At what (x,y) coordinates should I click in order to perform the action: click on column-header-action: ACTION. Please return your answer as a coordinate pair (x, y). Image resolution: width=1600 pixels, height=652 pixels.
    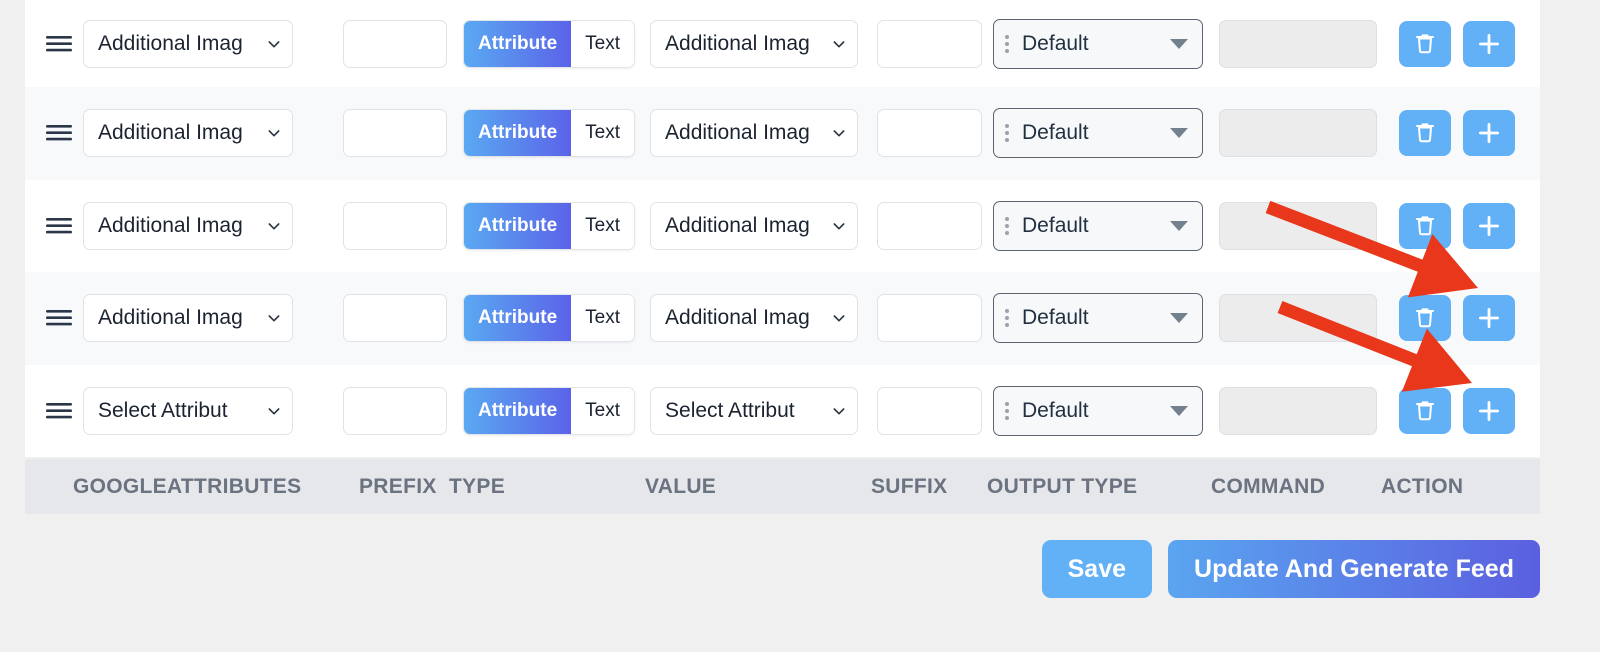
    Looking at the image, I should click on (1422, 486).